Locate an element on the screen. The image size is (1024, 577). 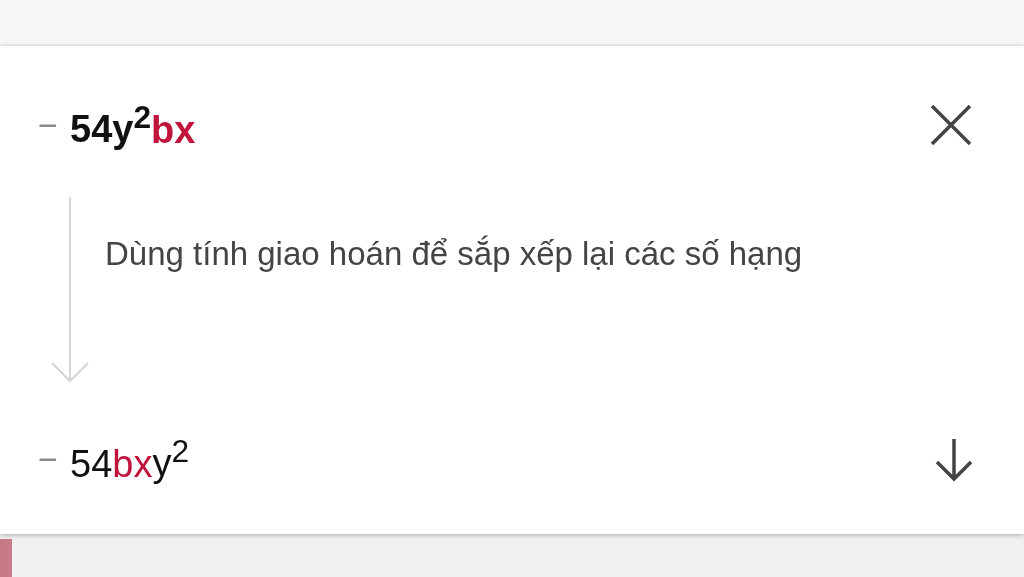
down-arrow-button is located at coordinates (954, 459).